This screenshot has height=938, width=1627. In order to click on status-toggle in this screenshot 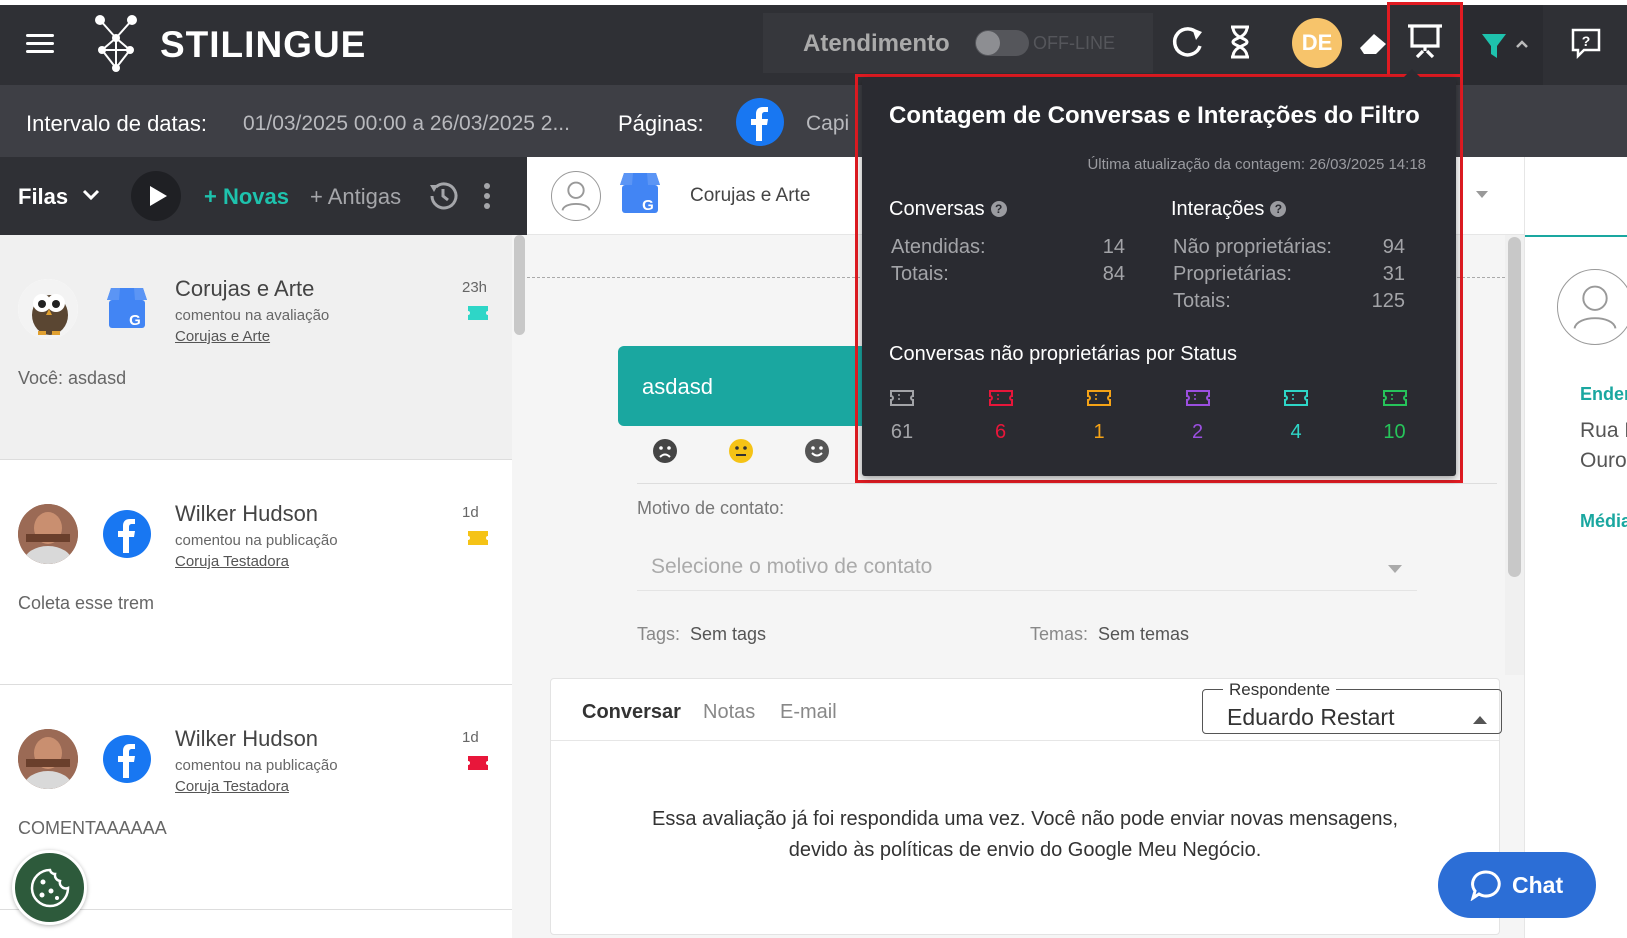, I will do `click(1002, 43)`.